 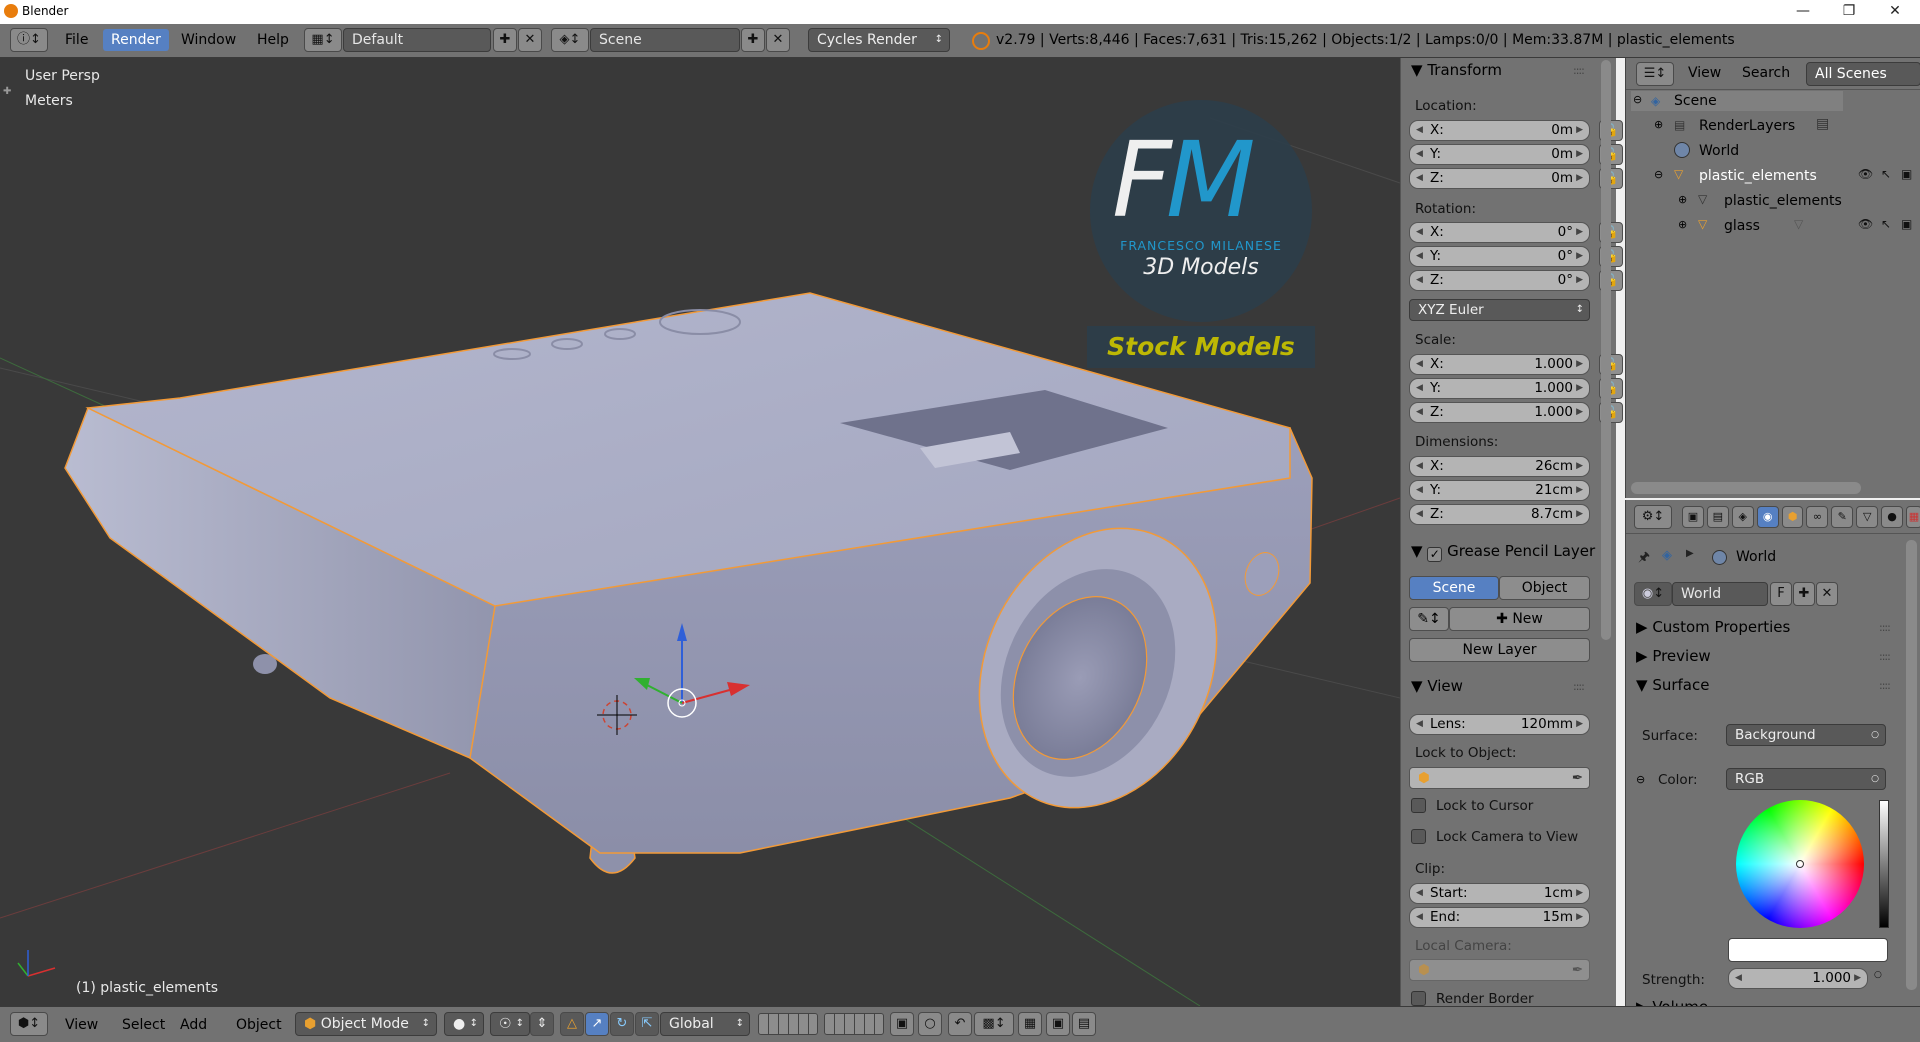 I want to click on node-socket-icon: ○, so click(x=1878, y=975).